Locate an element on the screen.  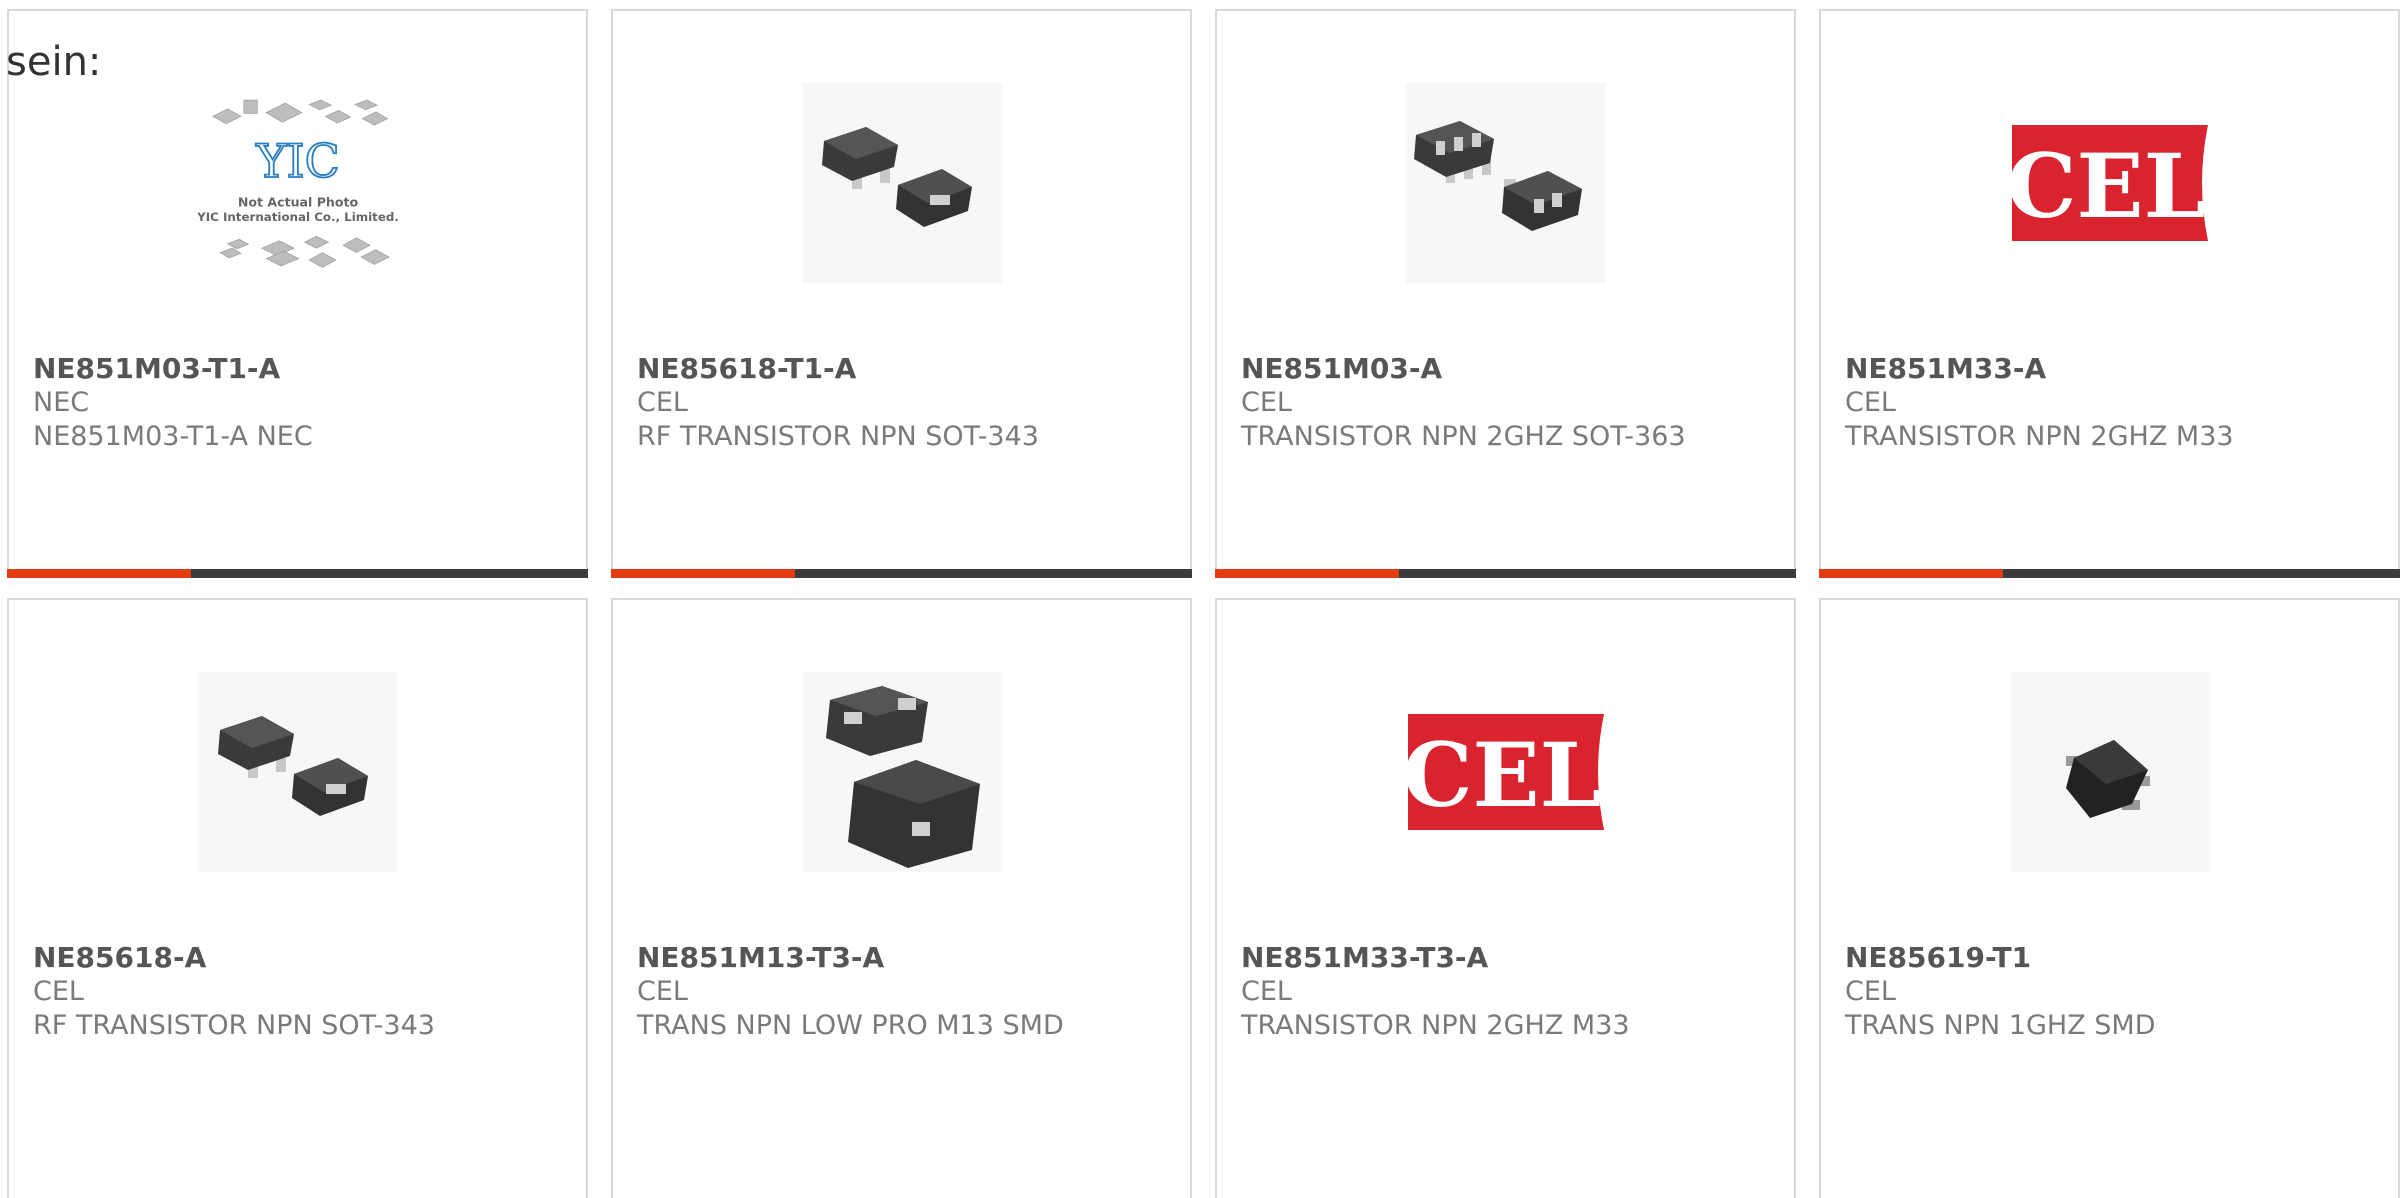
part-number: NE85618-T1-A is located at coordinates (907, 369).